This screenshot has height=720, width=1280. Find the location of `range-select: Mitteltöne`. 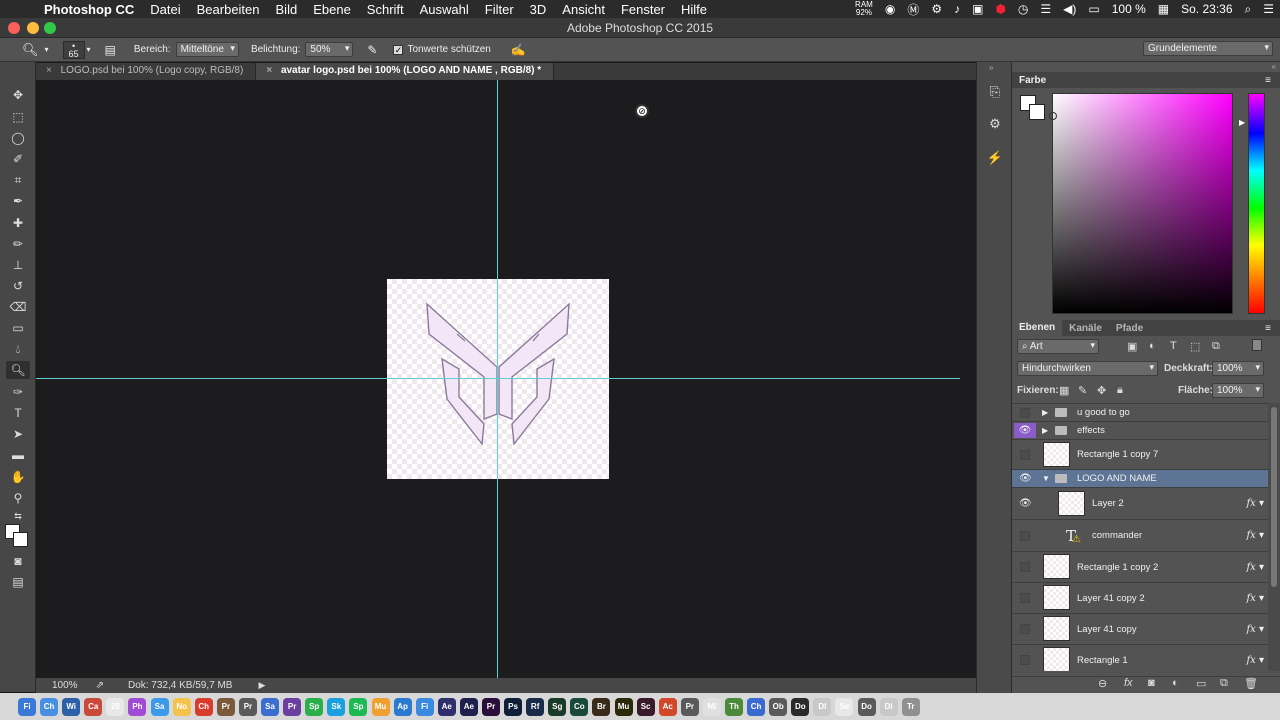

range-select: Mitteltöne is located at coordinates (207, 49).